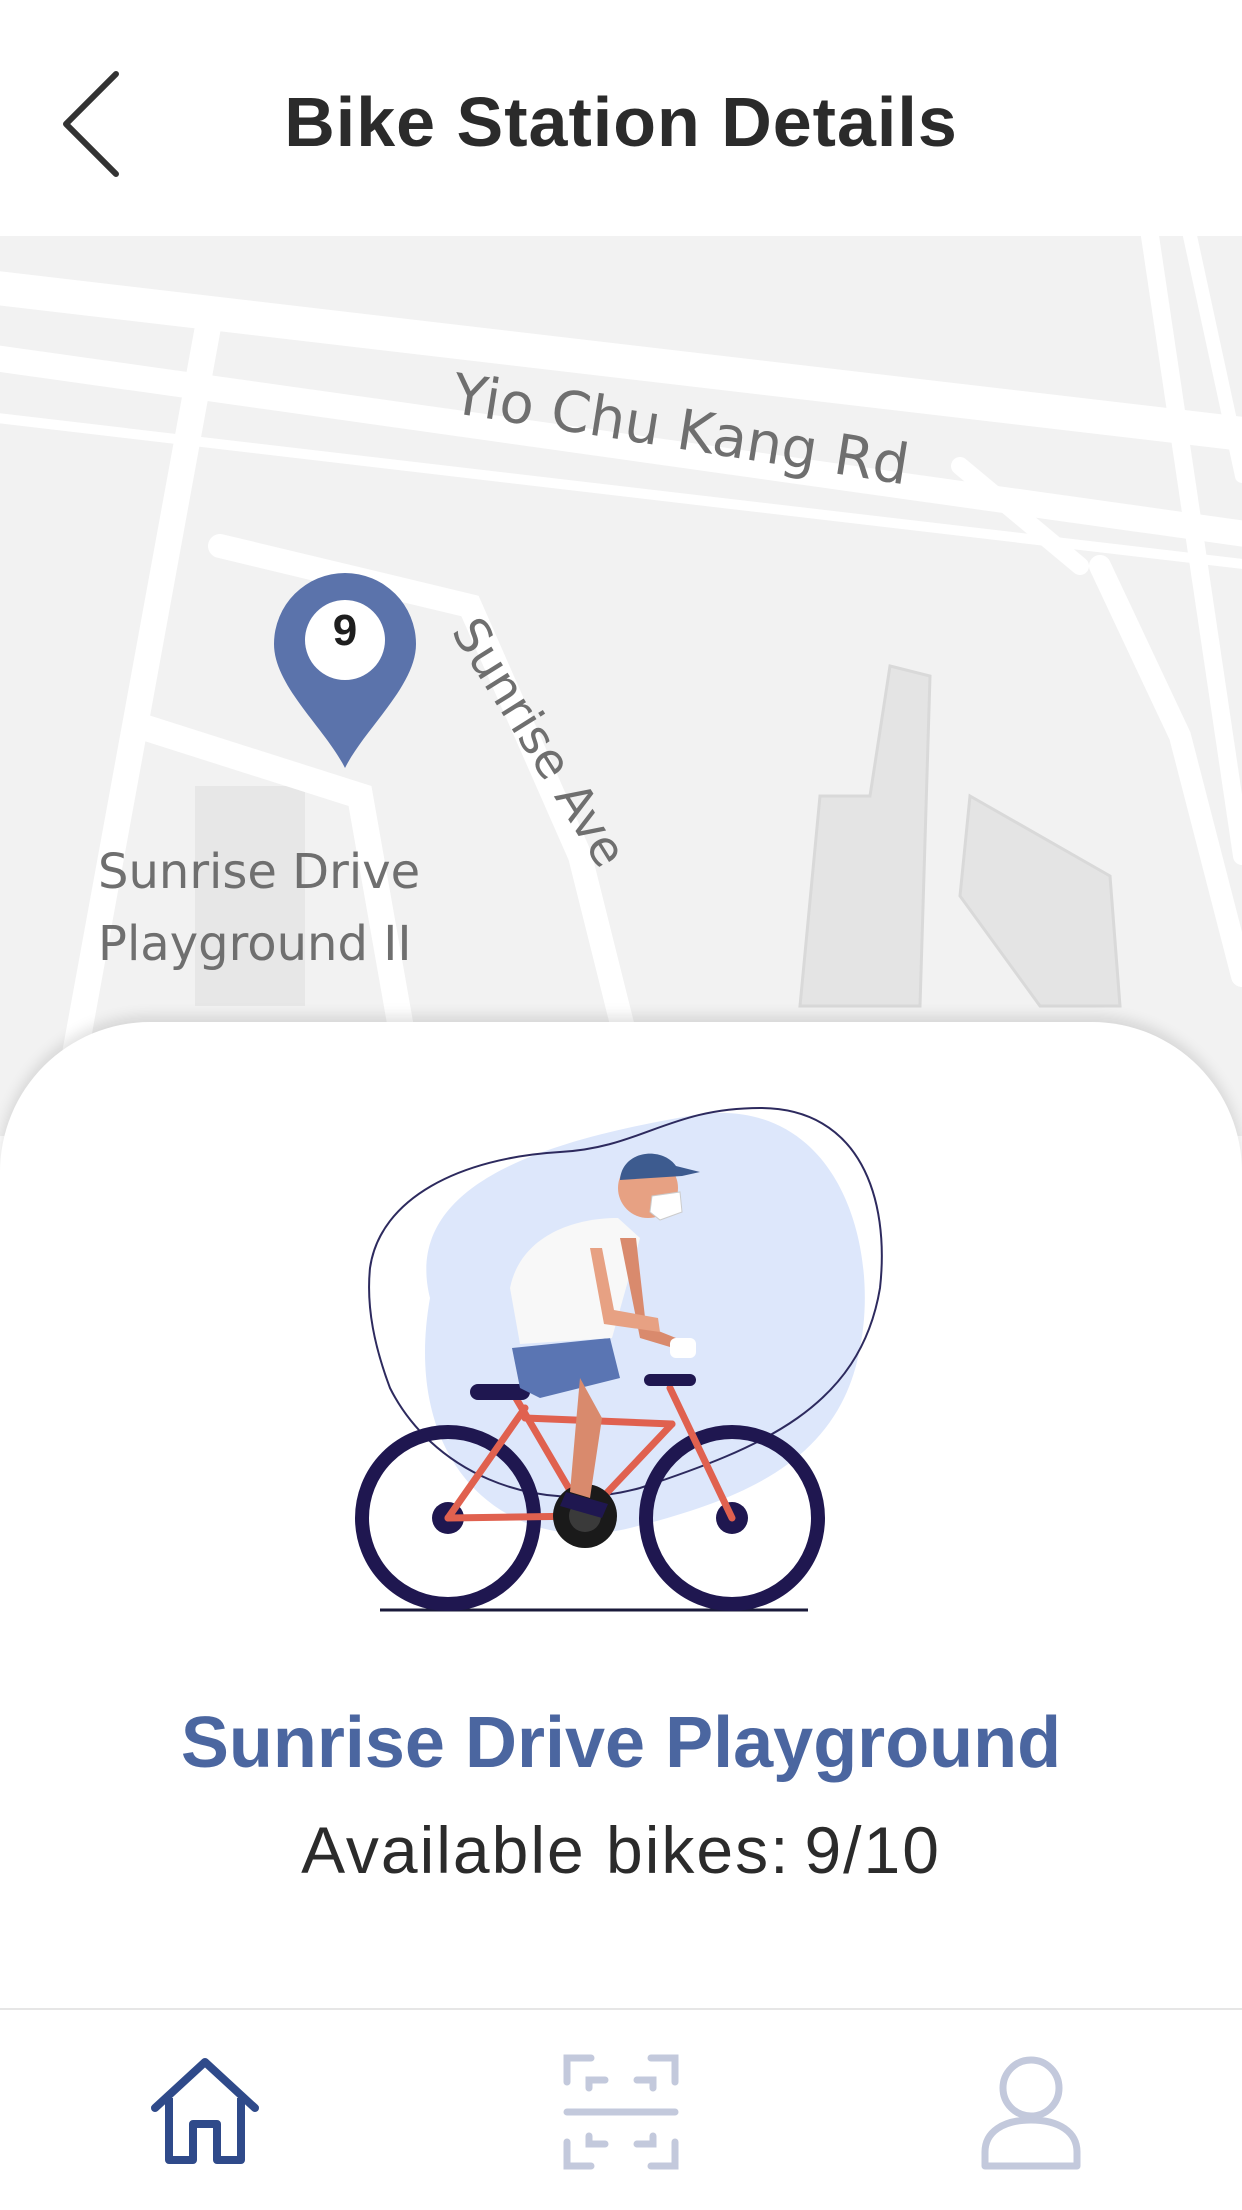  I want to click on place-label: Sunrise Drive Playground II, so click(259, 908).